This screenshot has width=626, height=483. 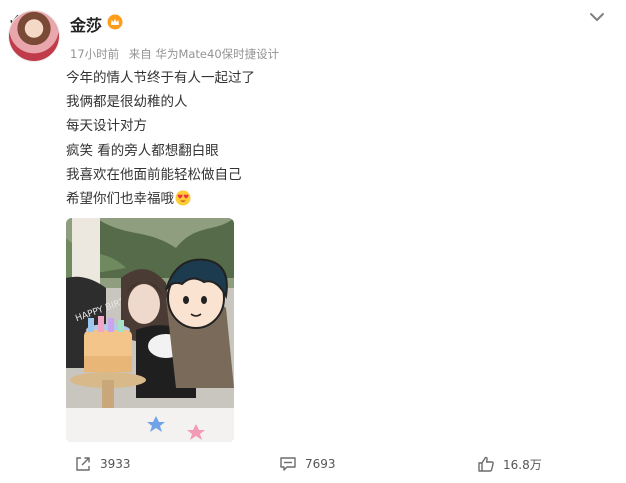 I want to click on post-source: 来自 华为Mate40保时捷设计, so click(x=204, y=54).